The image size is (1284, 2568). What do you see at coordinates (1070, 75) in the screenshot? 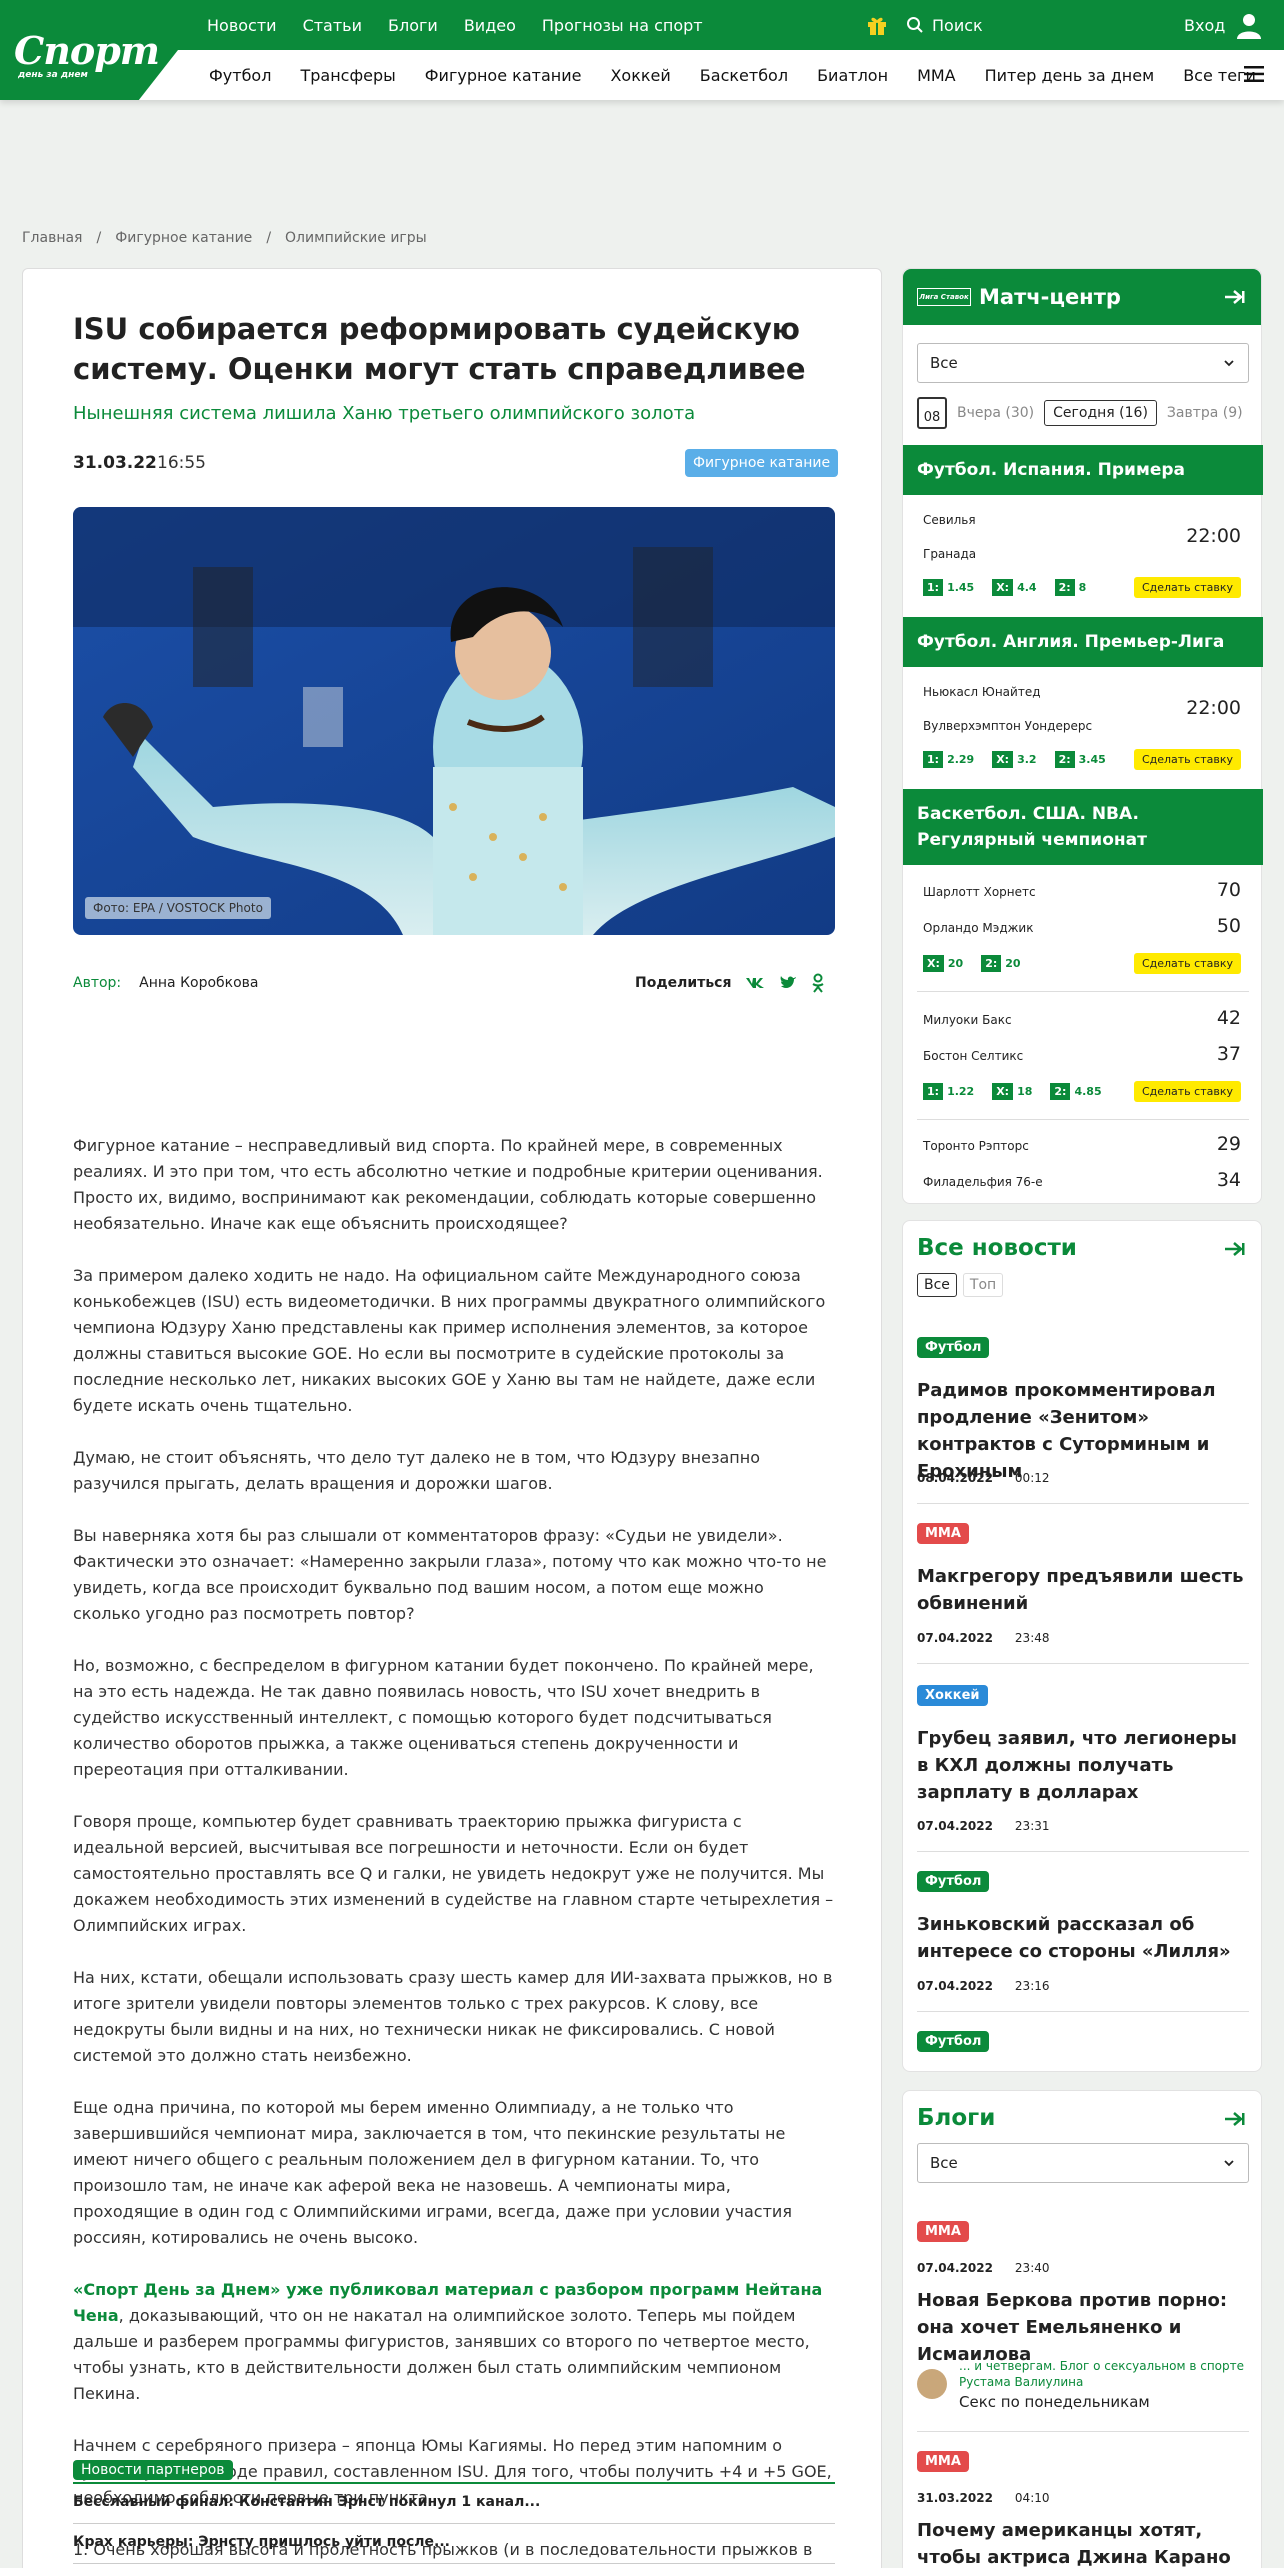
I see `subnav-piter: Питер день за днем` at bounding box center [1070, 75].